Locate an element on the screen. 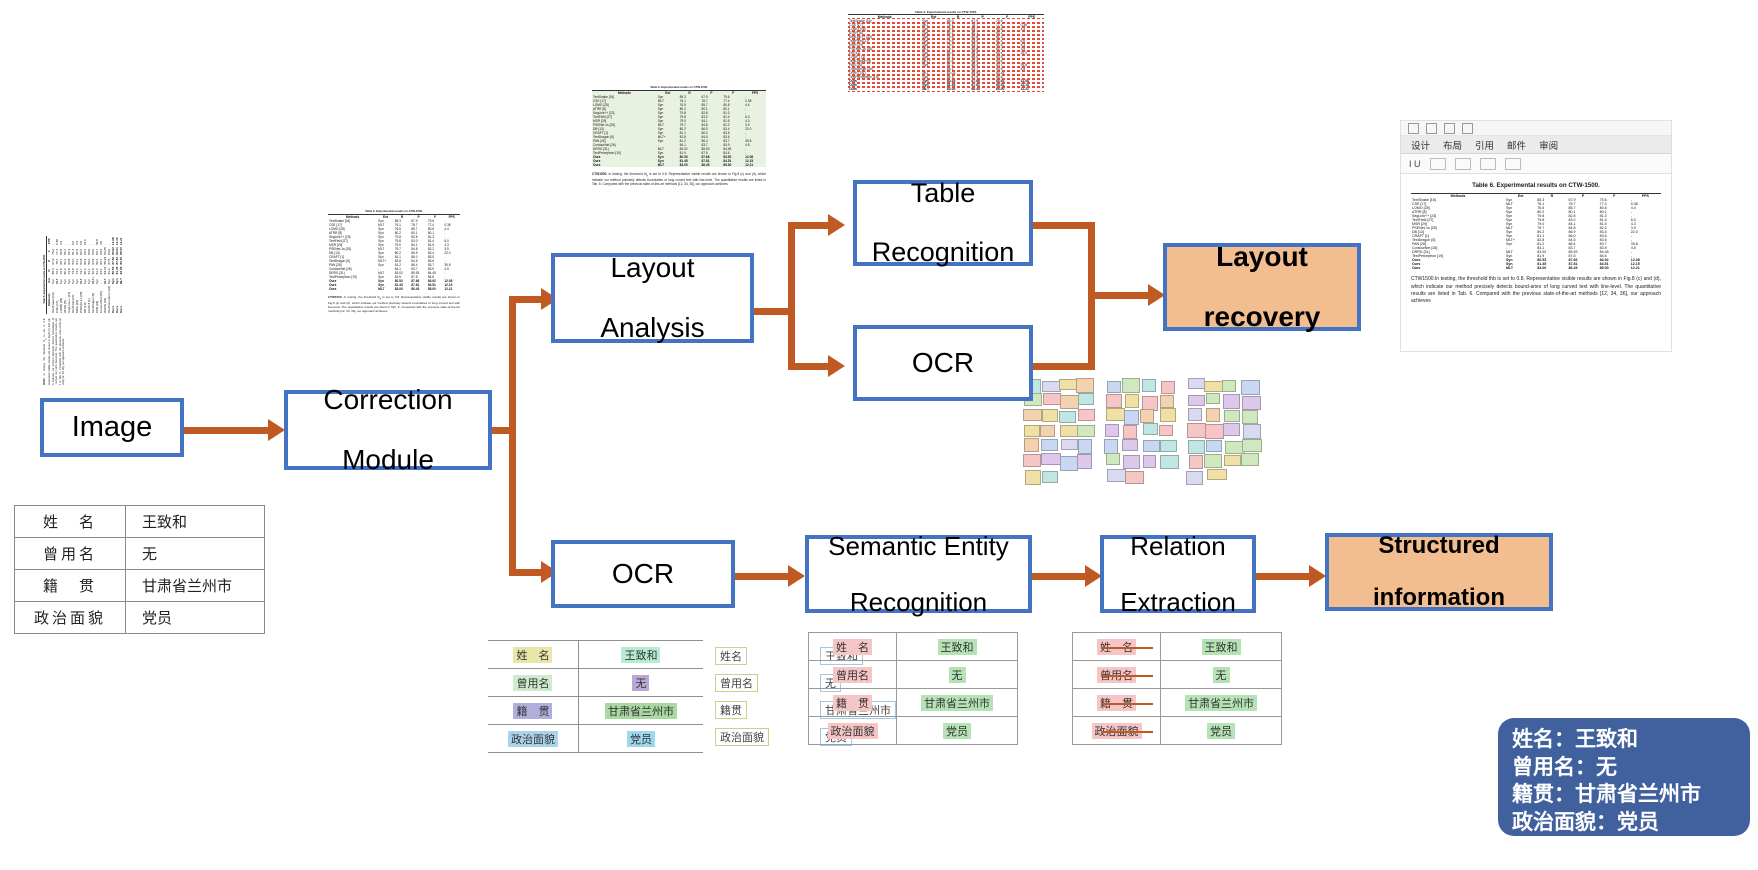 This screenshot has height=870, width=1758. box-correction-line1: Correction is located at coordinates (388, 399).